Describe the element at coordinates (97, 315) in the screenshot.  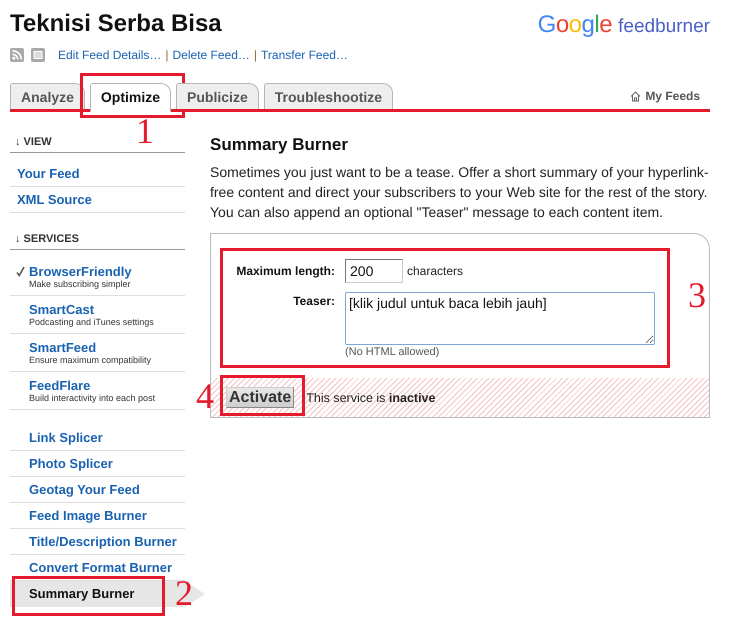
I see `sidebar-item: SmartCast Podcasting and iTunes settings` at that location.